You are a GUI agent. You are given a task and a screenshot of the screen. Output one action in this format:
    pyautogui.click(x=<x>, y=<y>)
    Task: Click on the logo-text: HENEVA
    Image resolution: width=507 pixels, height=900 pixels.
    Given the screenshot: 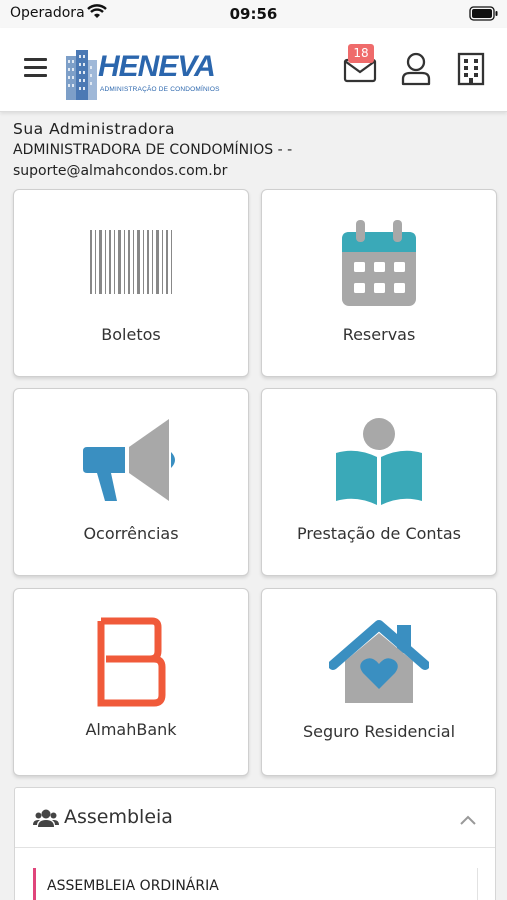 What is the action you would take?
    pyautogui.click(x=157, y=66)
    